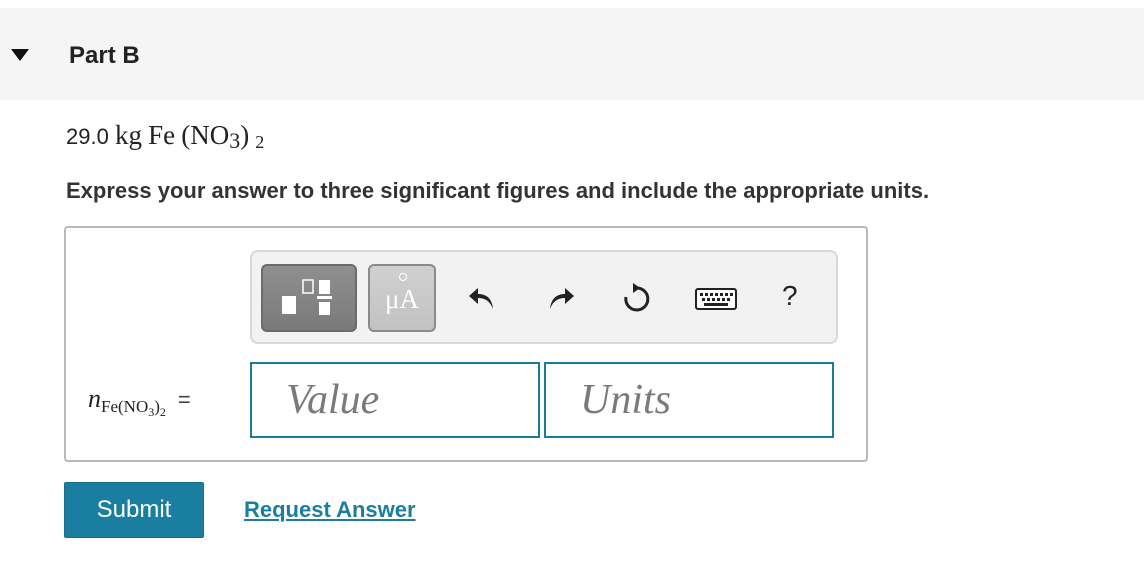 This screenshot has height=582, width=1144. What do you see at coordinates (20, 55) in the screenshot?
I see `collapse-triangle-icon` at bounding box center [20, 55].